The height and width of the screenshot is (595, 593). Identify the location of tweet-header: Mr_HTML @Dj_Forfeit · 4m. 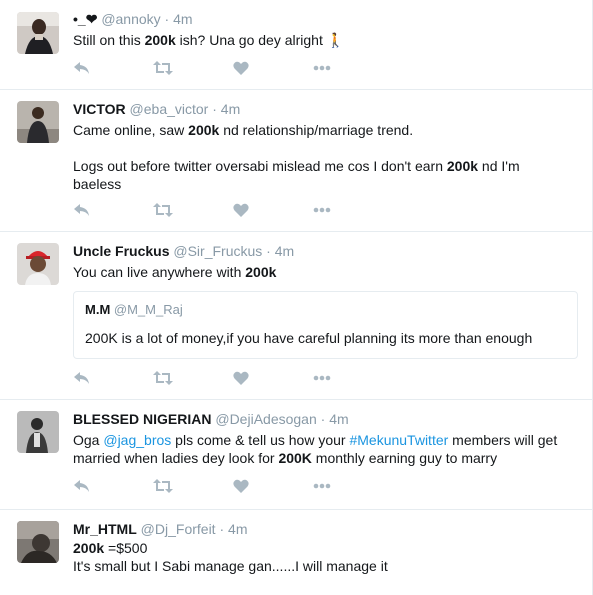
(160, 529).